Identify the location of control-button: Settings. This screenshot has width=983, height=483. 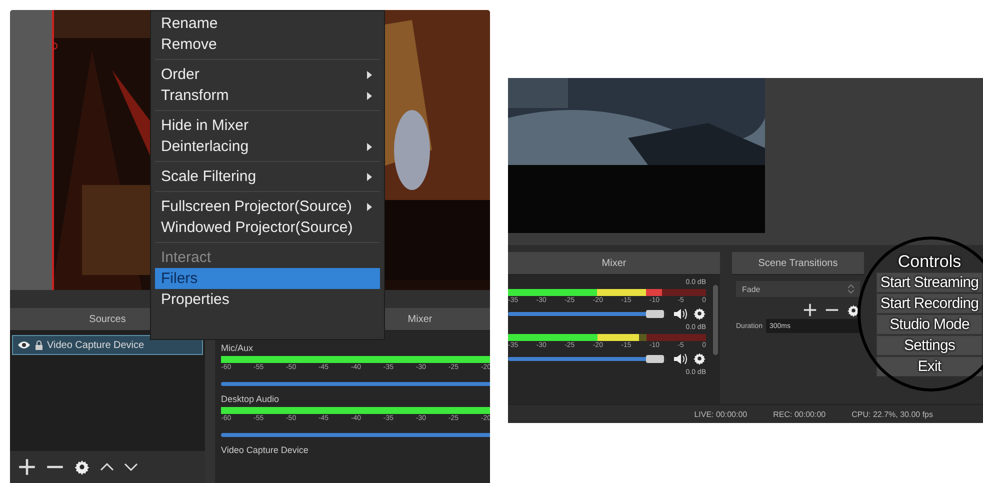
(929, 345).